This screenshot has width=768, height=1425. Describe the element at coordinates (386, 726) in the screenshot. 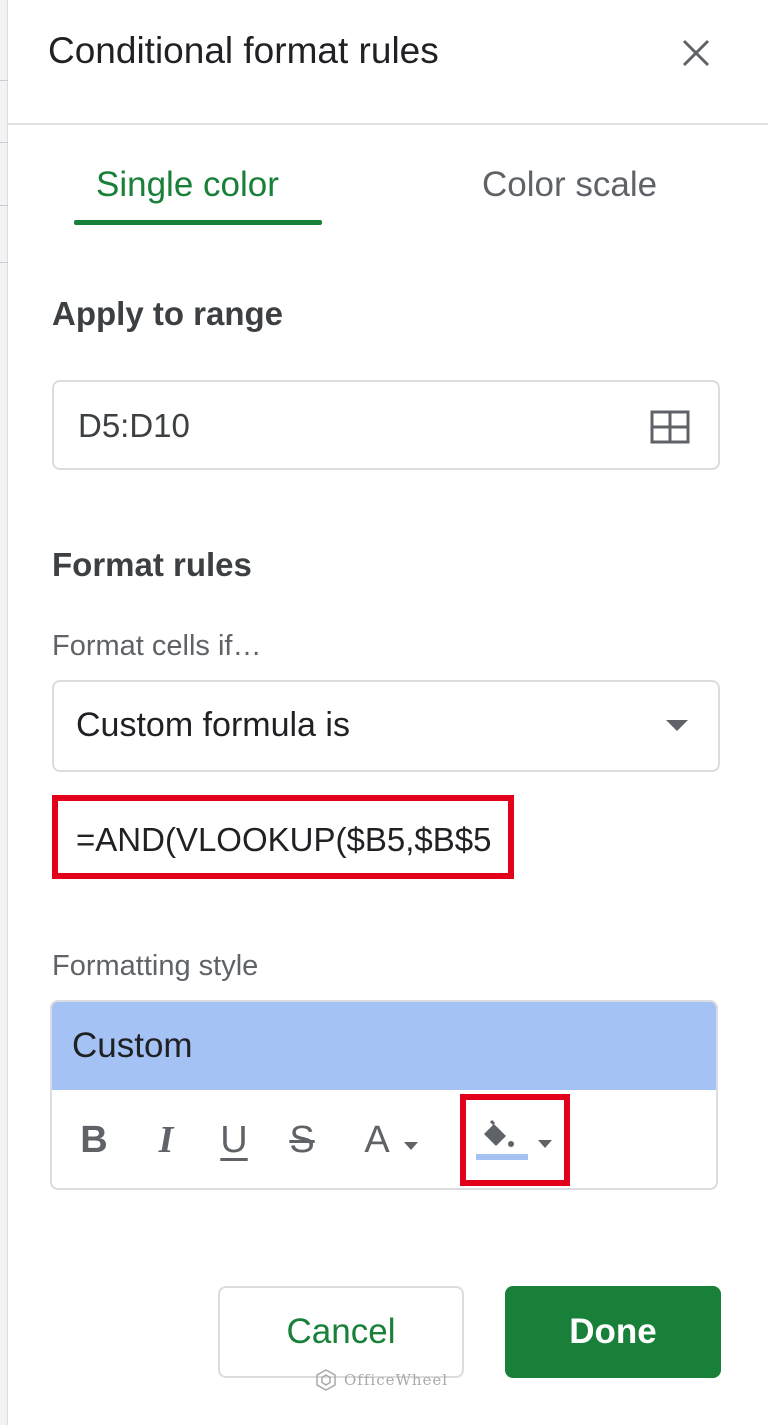

I see `condition-select: Custom formula is` at that location.